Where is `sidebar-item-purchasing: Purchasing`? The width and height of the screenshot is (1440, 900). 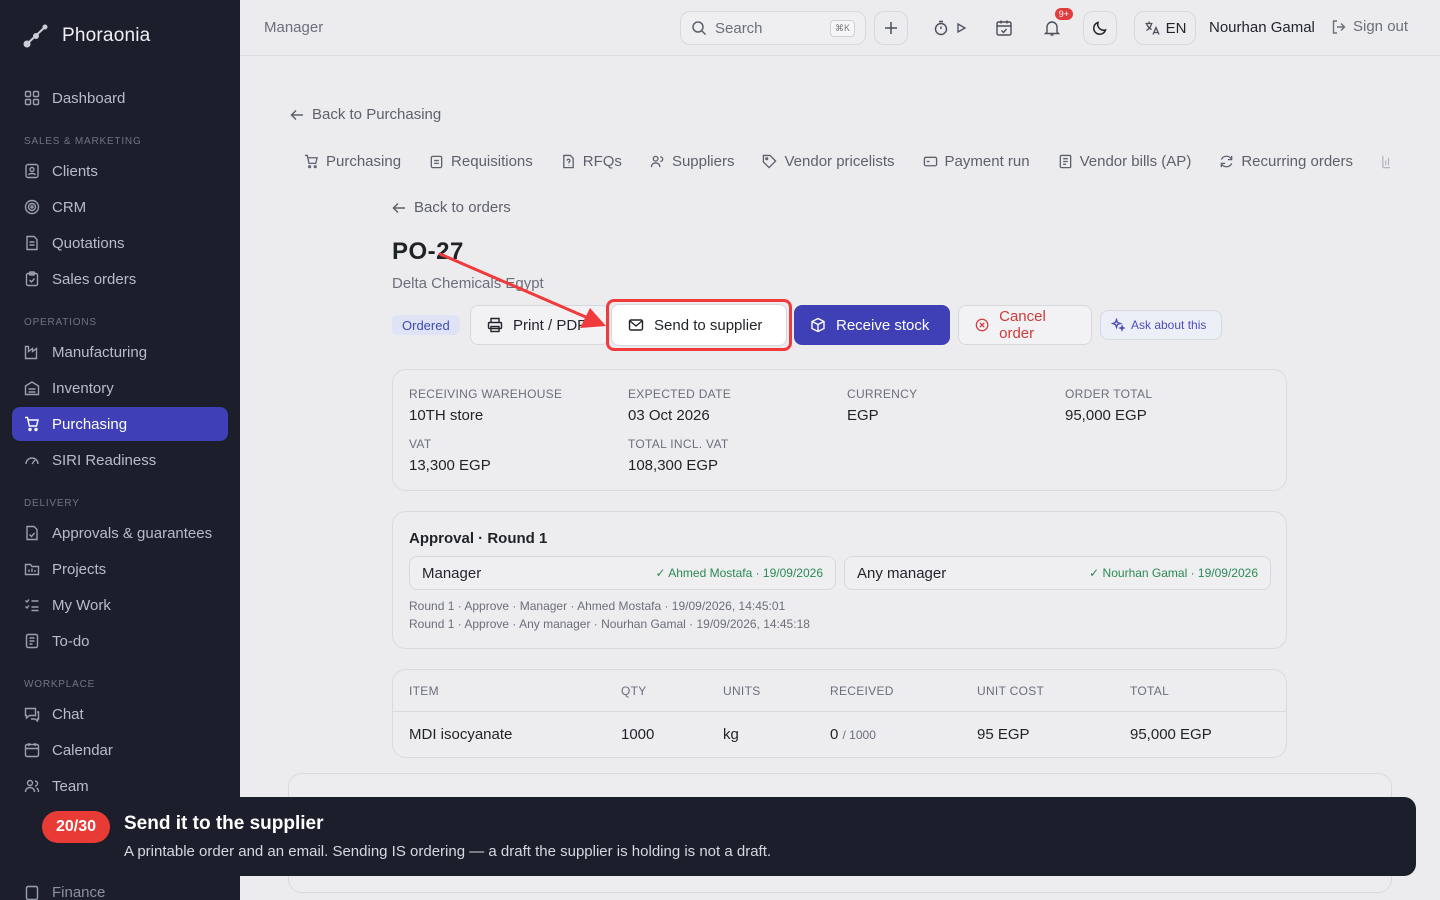
sidebar-item-purchasing: Purchasing is located at coordinates (120, 424).